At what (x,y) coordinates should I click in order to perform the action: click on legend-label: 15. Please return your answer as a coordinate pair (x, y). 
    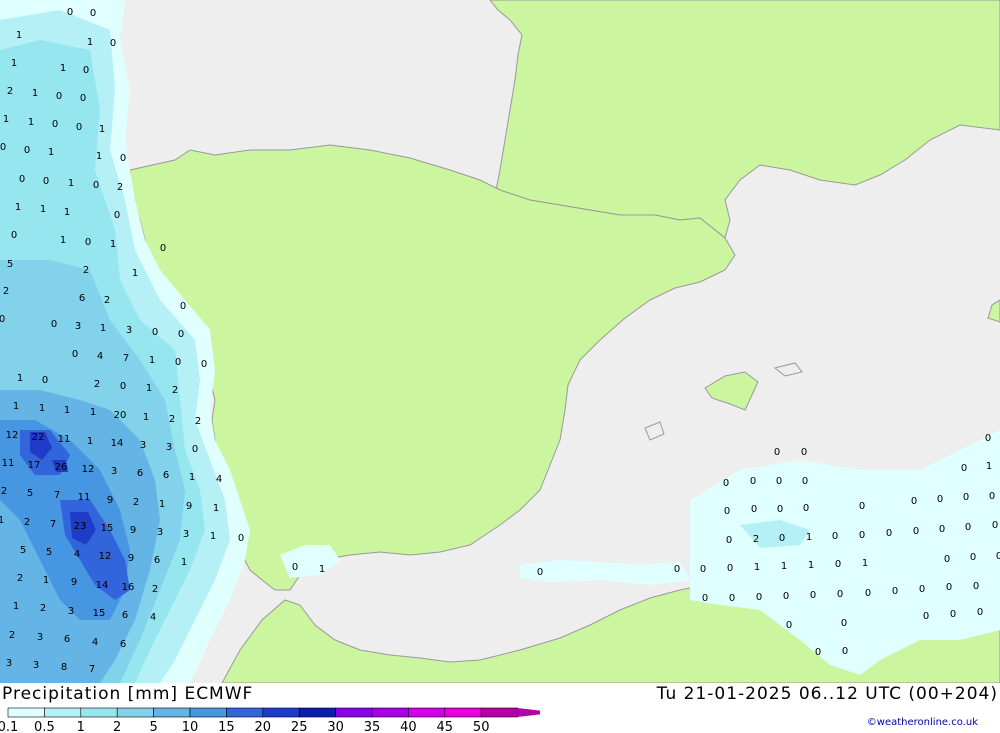
    Looking at the image, I should click on (226, 726).